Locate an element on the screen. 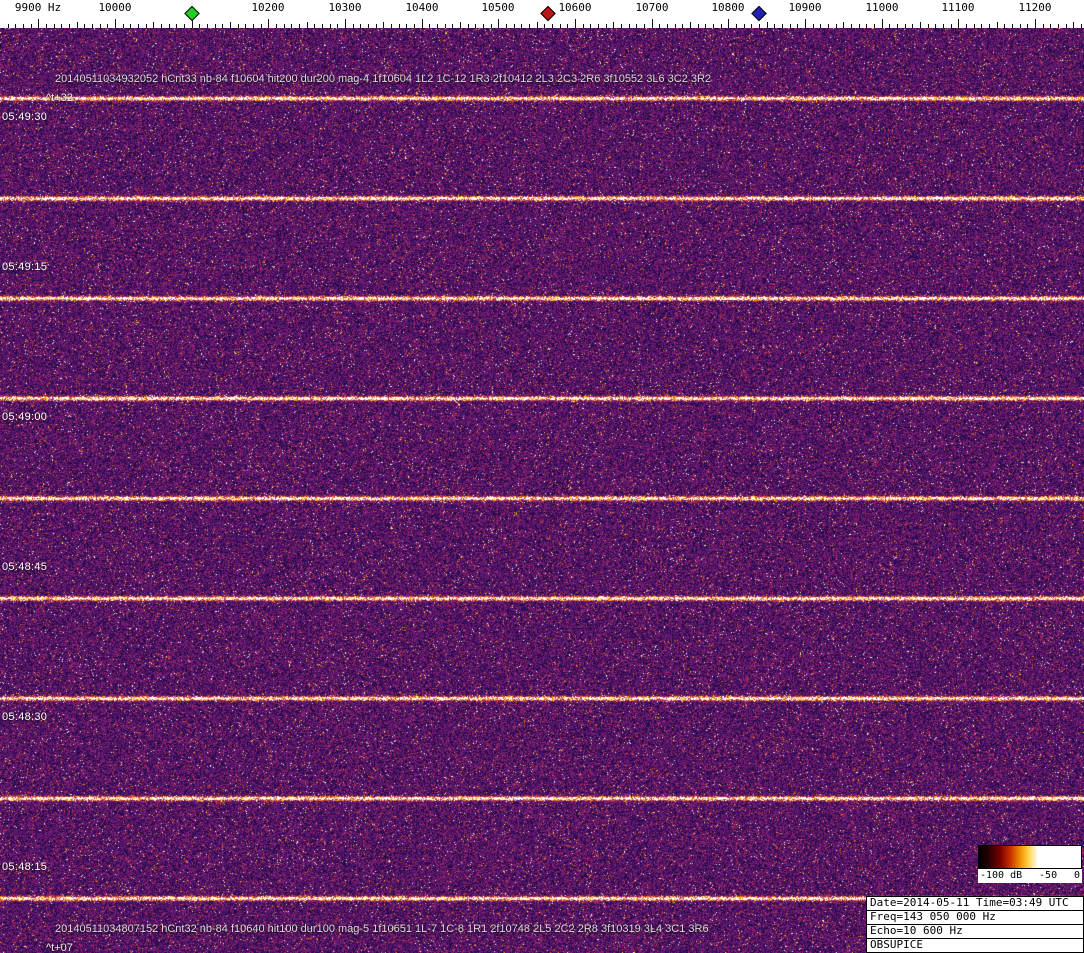  time-axis-label: 05:49:15 is located at coordinates (25, 267).